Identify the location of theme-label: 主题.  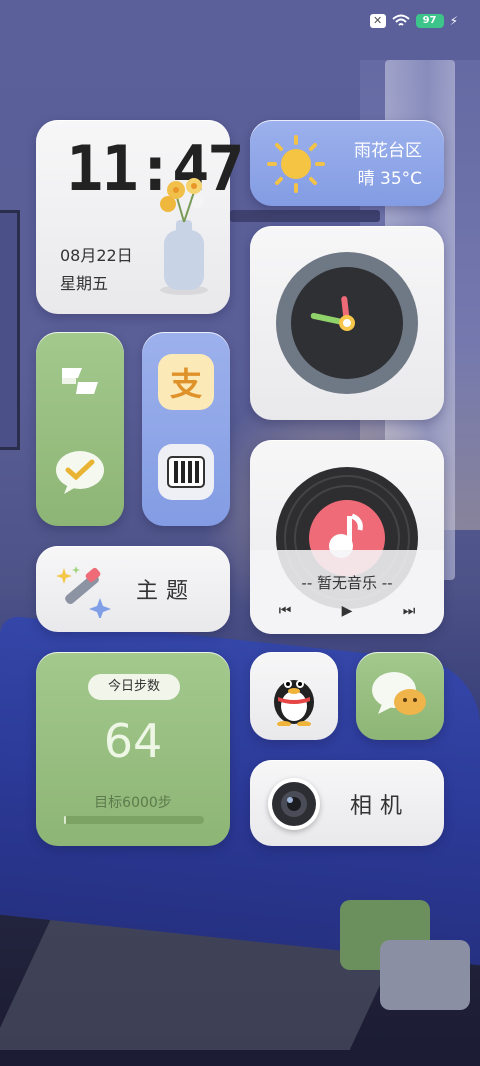
(166, 591).